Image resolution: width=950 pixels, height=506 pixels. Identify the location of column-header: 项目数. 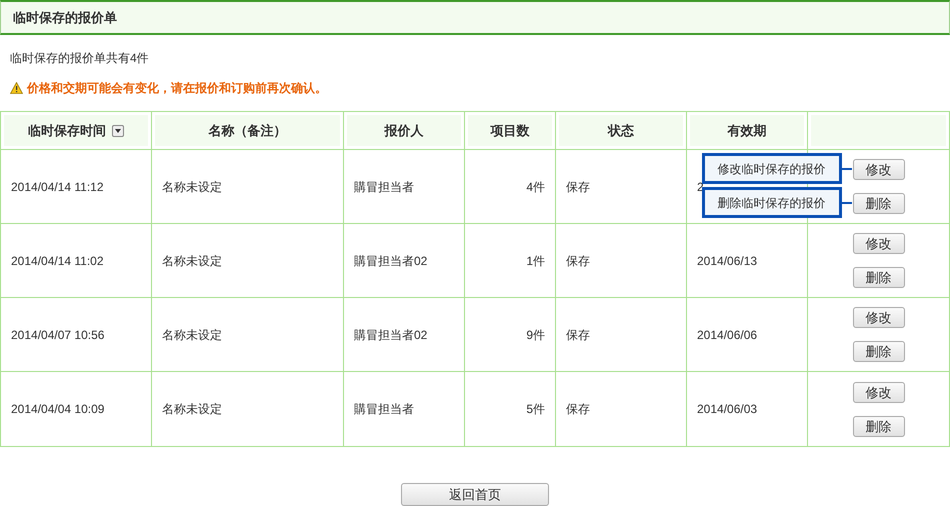
(510, 130).